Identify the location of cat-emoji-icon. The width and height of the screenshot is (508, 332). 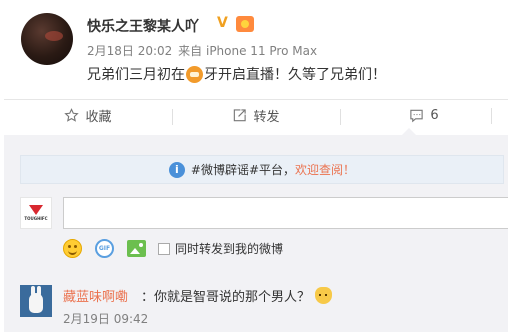
(324, 295).